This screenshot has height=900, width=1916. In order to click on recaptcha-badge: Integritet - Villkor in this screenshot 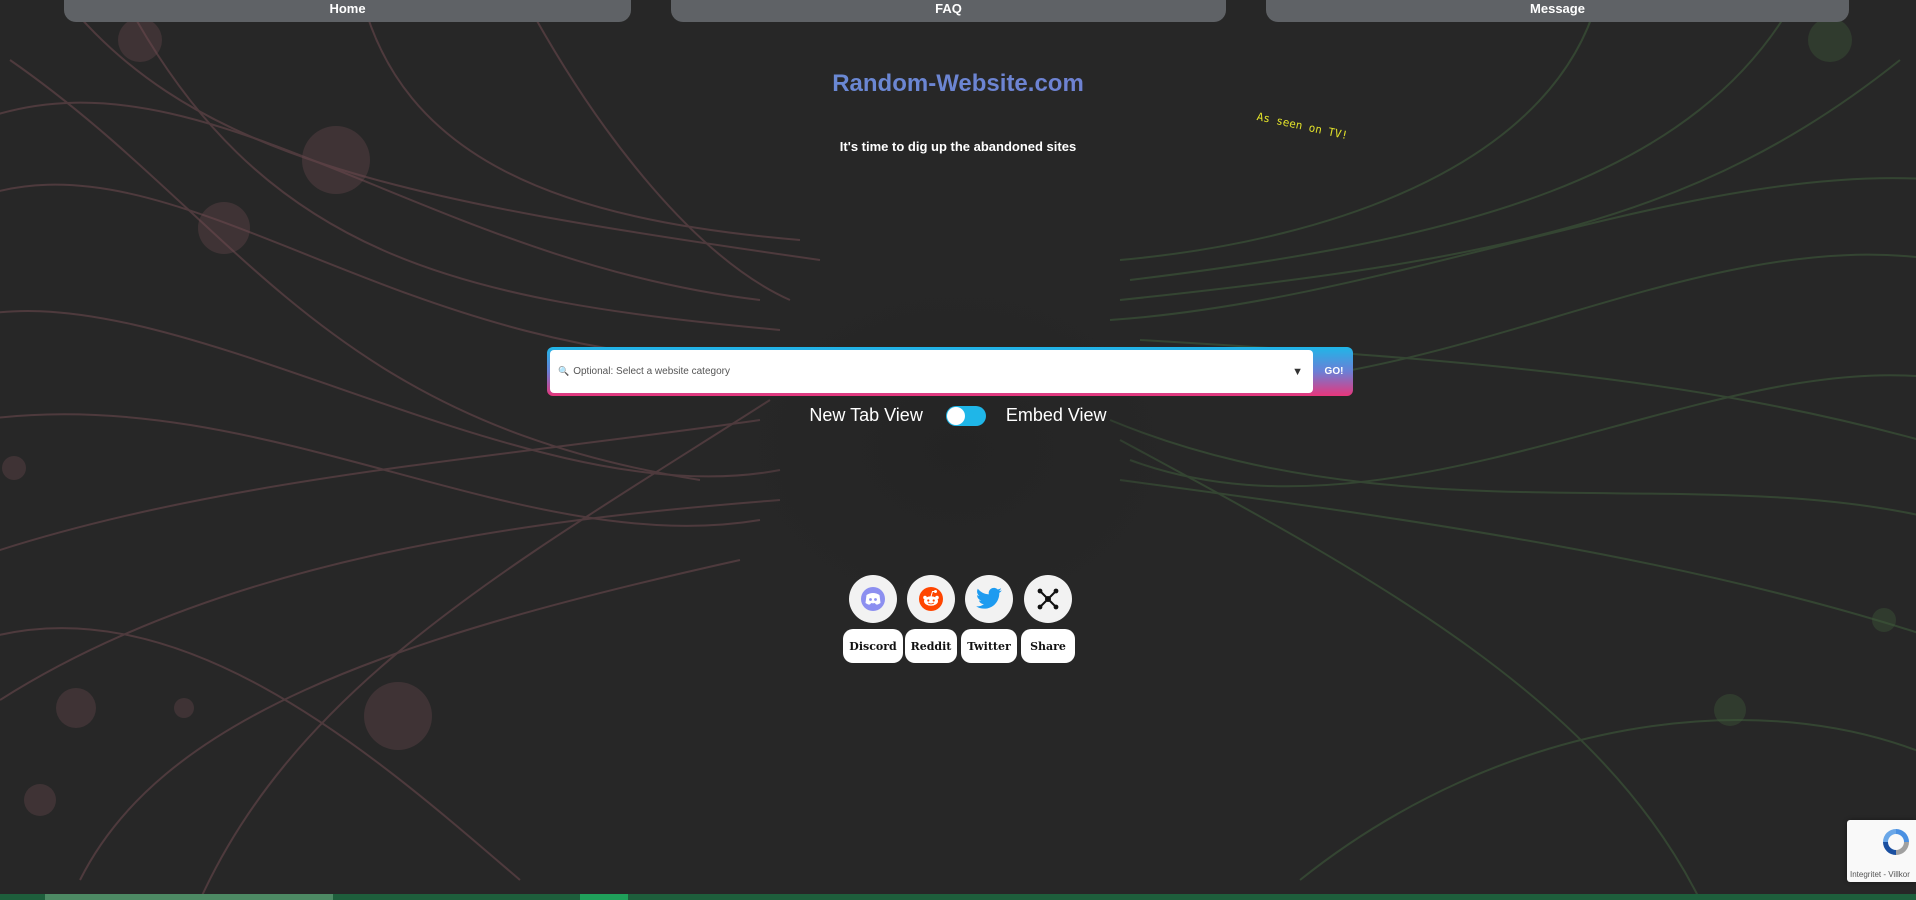, I will do `click(1881, 851)`.